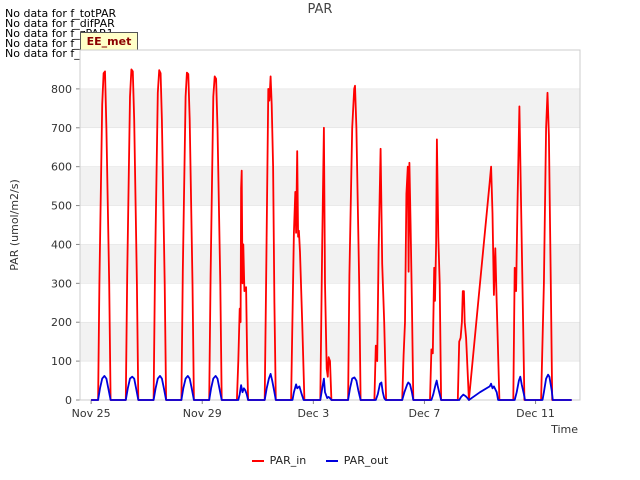 The image size is (640, 480). What do you see at coordinates (91, 413) in the screenshot?
I see `x-tick-label: Nov 25` at bounding box center [91, 413].